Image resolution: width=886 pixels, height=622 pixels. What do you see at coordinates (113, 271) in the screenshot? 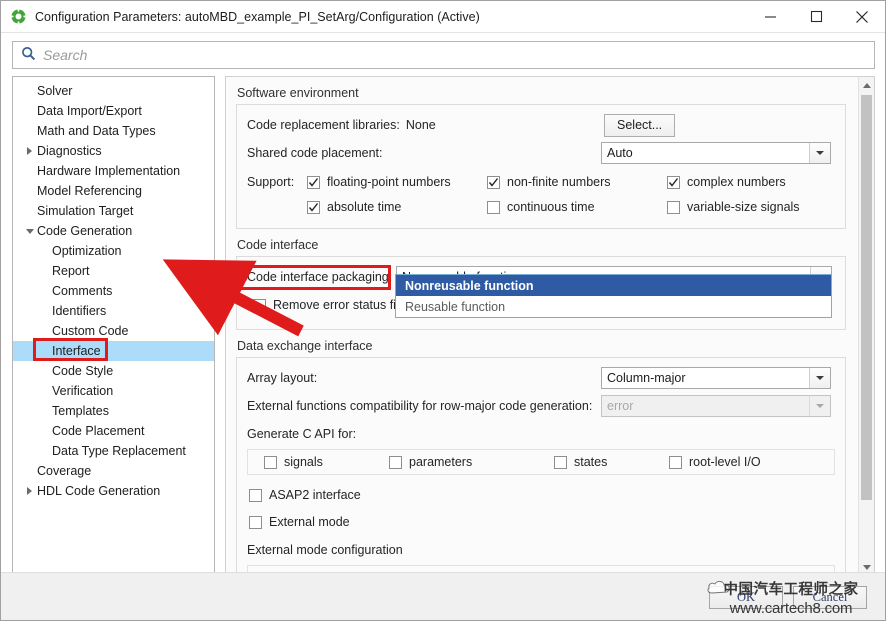
I see `tree-item-report: Report` at bounding box center [113, 271].